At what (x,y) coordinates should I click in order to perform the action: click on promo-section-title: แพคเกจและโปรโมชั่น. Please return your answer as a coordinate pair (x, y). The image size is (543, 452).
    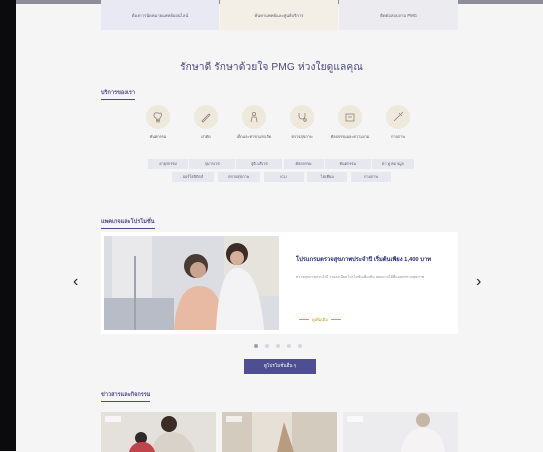
    Looking at the image, I should click on (128, 223).